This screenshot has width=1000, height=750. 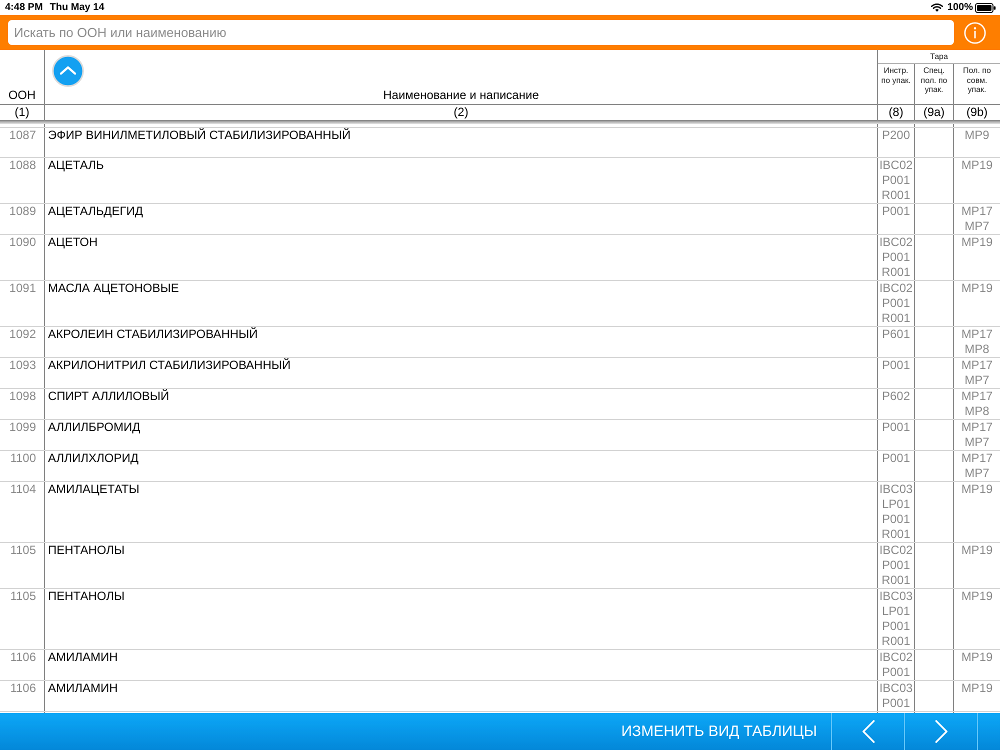 I want to click on un-number: 1090, so click(x=22, y=242).